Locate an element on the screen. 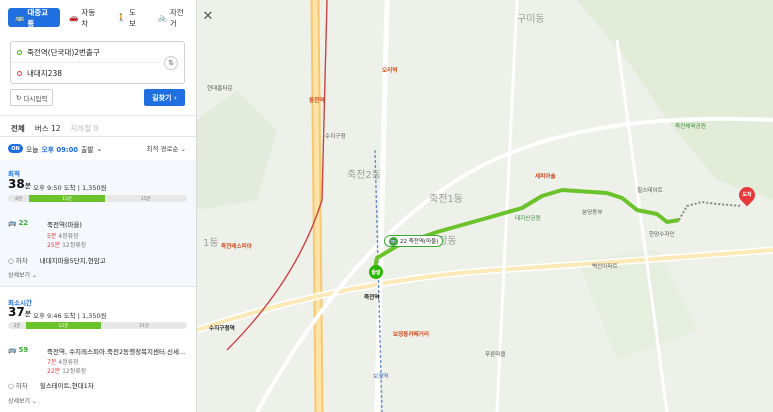 This screenshot has height=412, width=773. arrival-info-2: 25분 12정류장 is located at coordinates (67, 245).